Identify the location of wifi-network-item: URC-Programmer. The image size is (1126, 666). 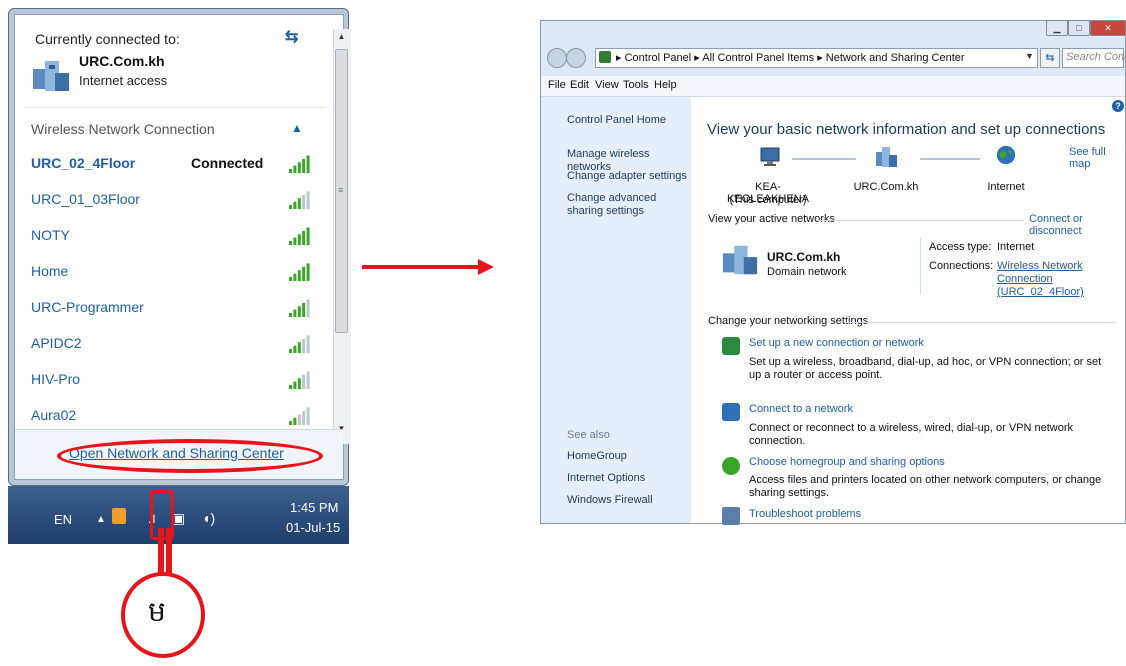
(176, 308).